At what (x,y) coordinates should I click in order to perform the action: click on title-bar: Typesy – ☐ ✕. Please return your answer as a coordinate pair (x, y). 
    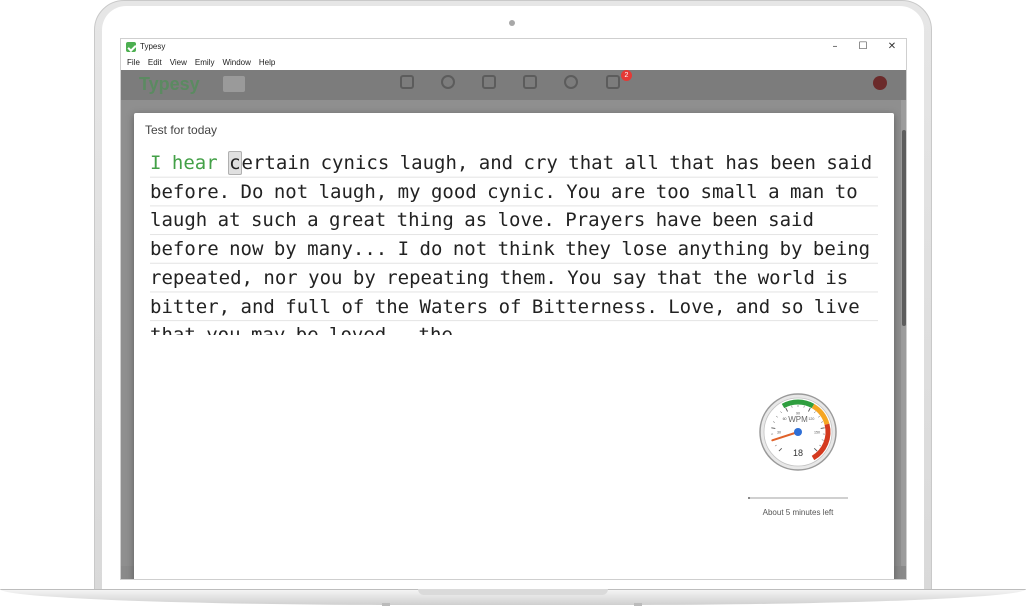
    Looking at the image, I should click on (513, 47).